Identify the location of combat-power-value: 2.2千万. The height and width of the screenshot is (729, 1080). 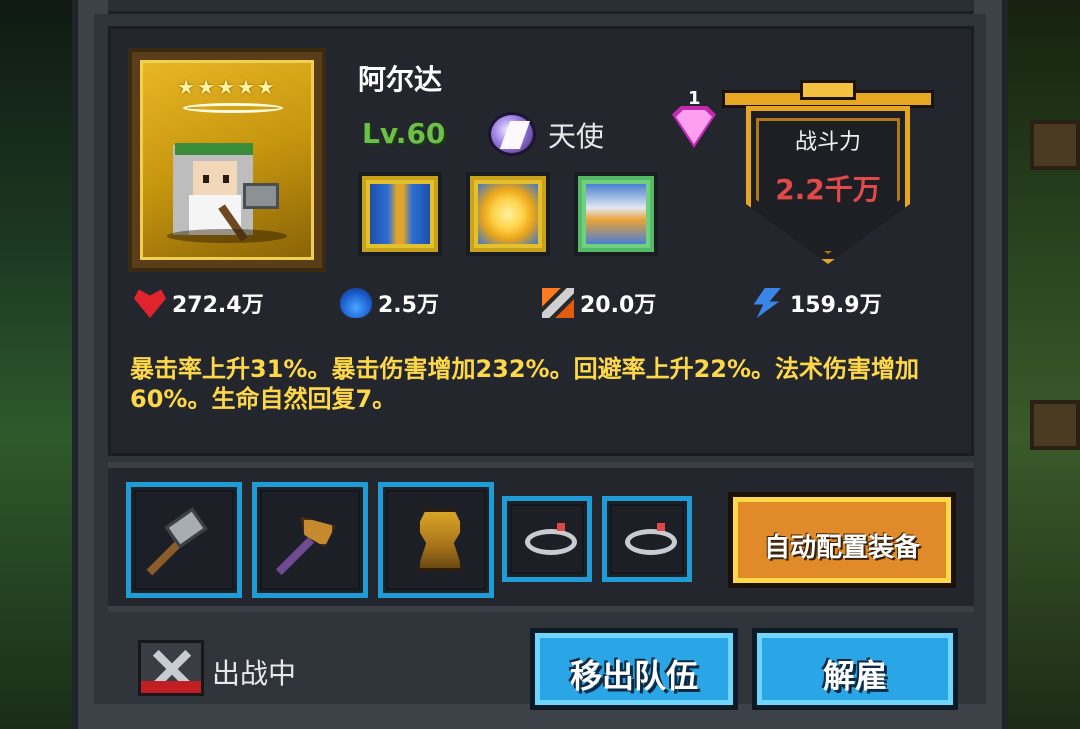
(828, 189).